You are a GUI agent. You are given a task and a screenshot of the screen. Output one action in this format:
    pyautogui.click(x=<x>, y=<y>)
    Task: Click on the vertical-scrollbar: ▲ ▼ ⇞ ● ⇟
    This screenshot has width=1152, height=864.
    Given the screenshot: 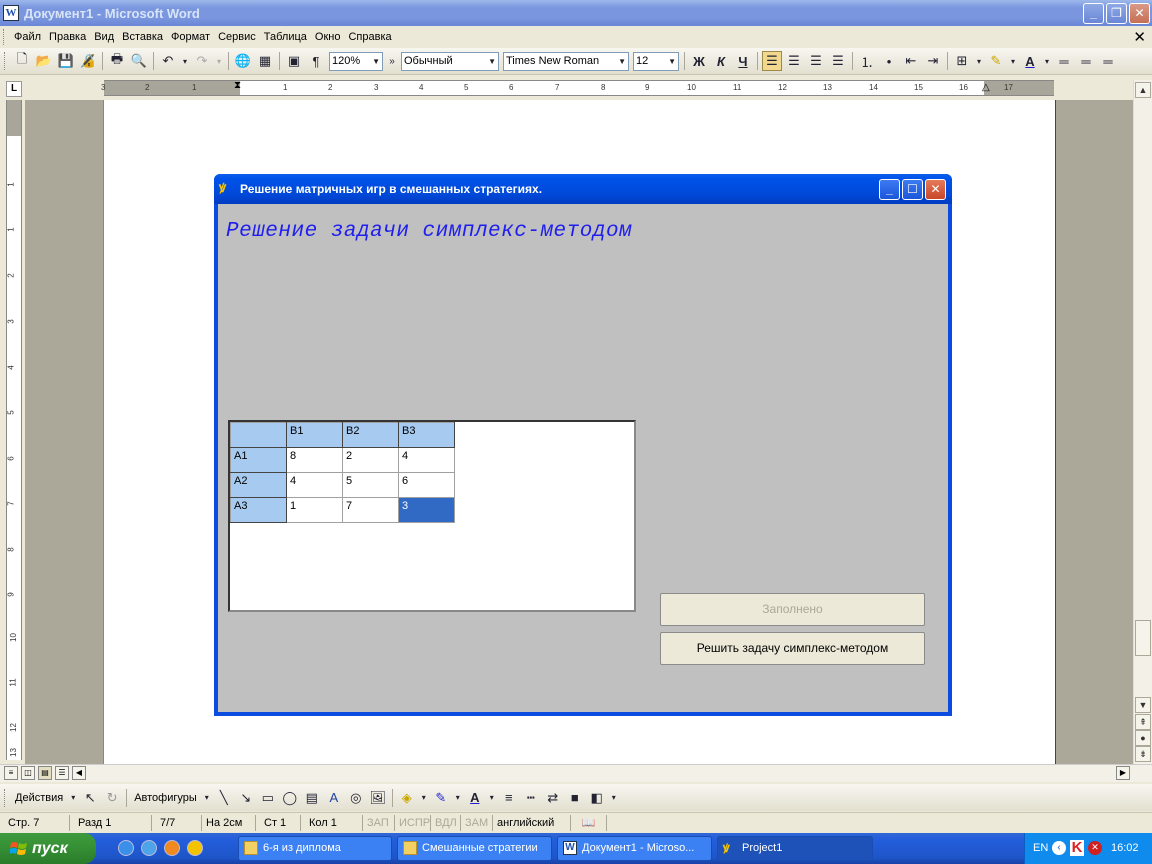 What is the action you would take?
    pyautogui.click(x=1142, y=422)
    